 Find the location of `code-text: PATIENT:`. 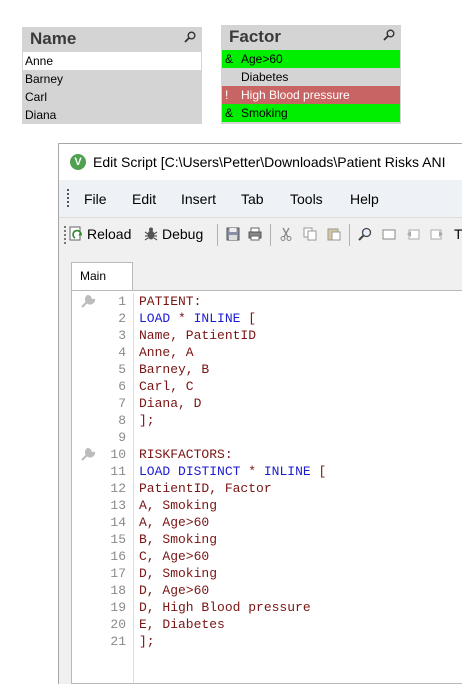

code-text: PATIENT: is located at coordinates (170, 301).